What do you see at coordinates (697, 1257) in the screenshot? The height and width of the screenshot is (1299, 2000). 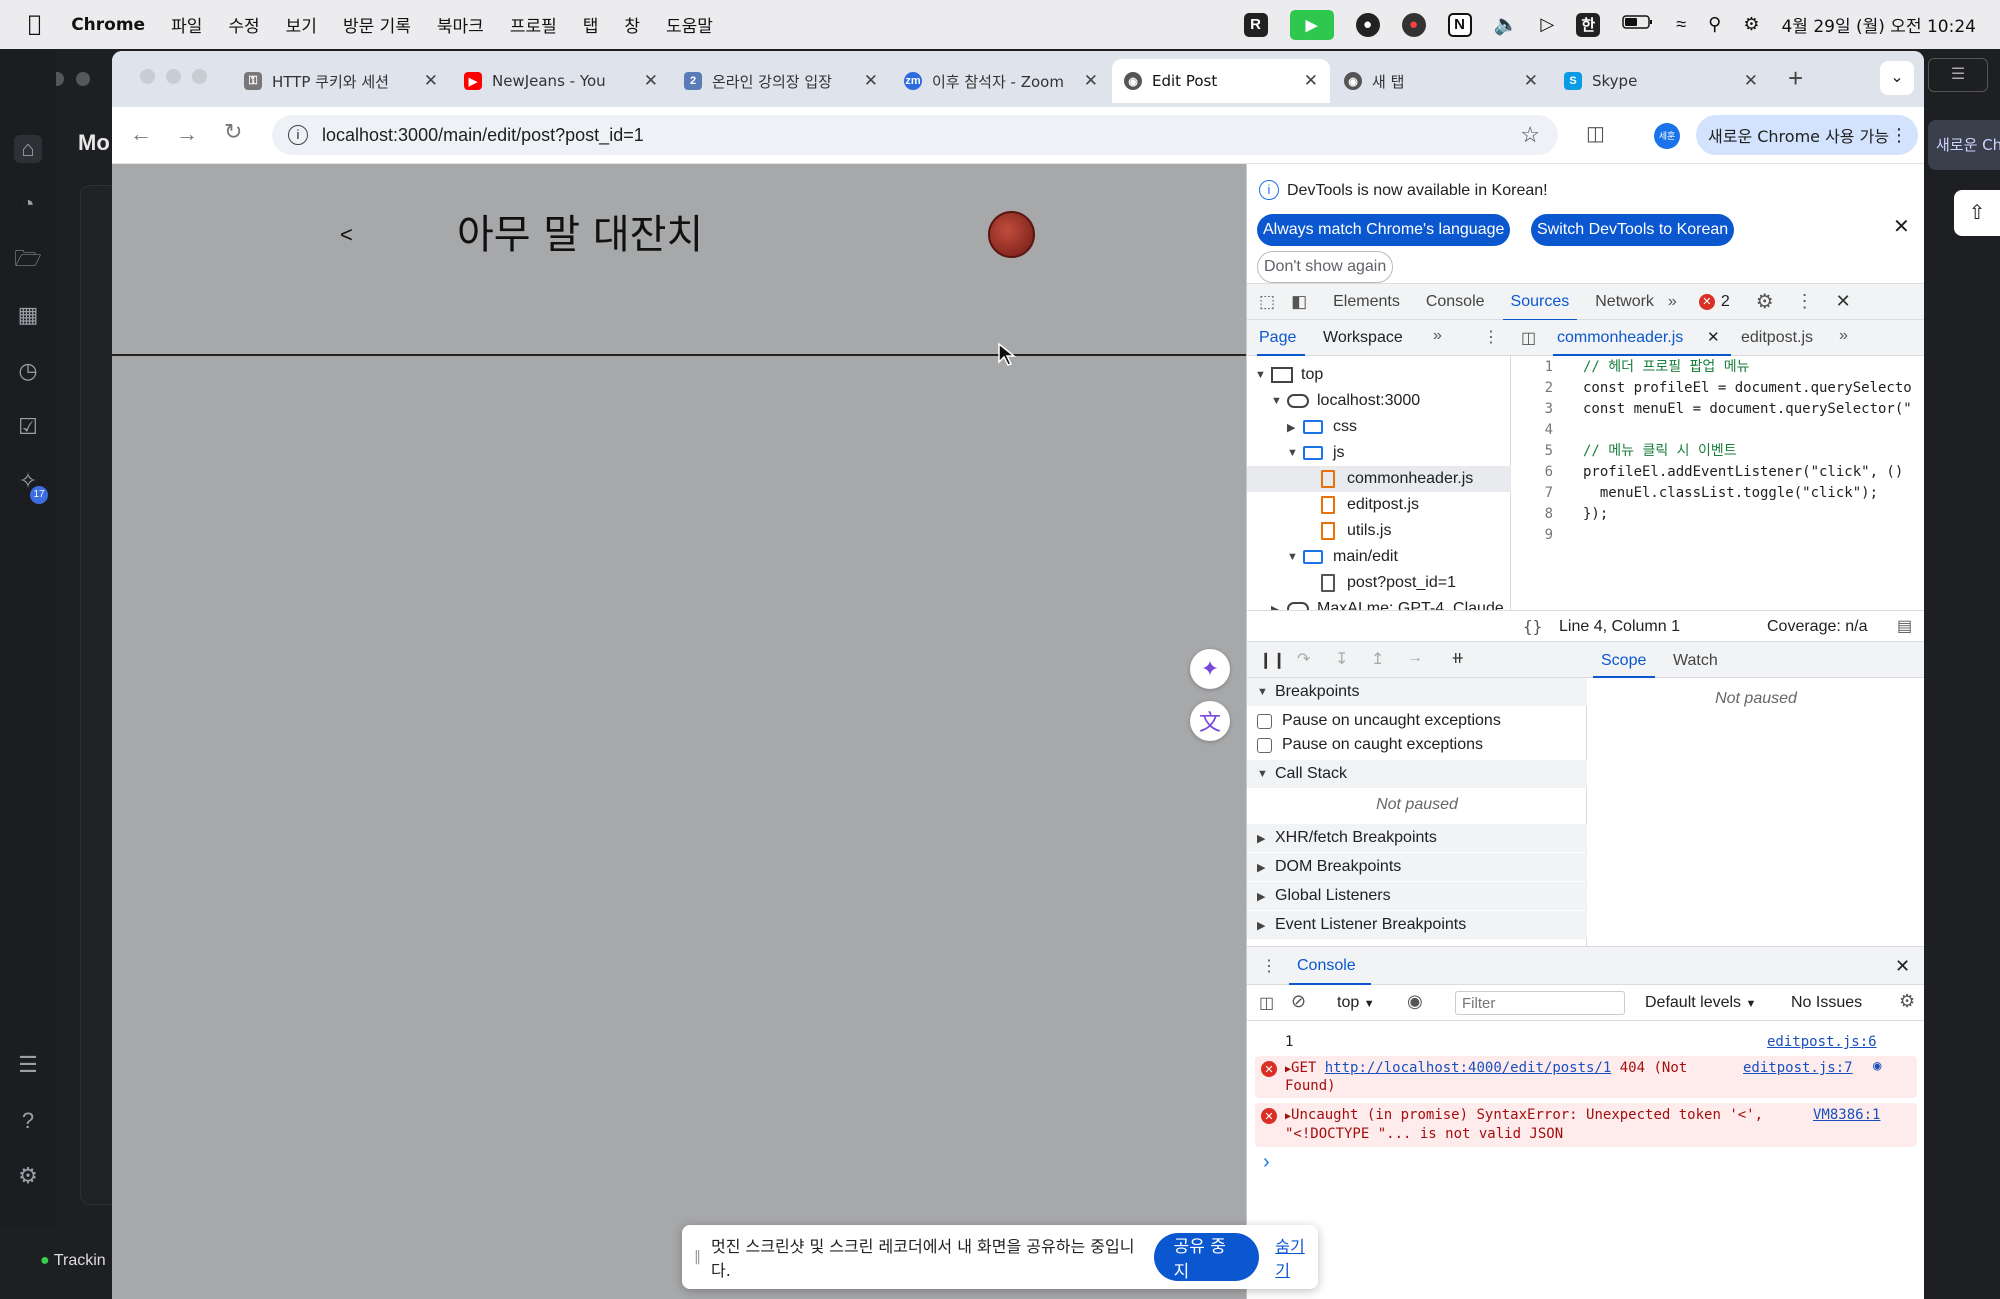 I see `drag-handle-icon: ‖` at bounding box center [697, 1257].